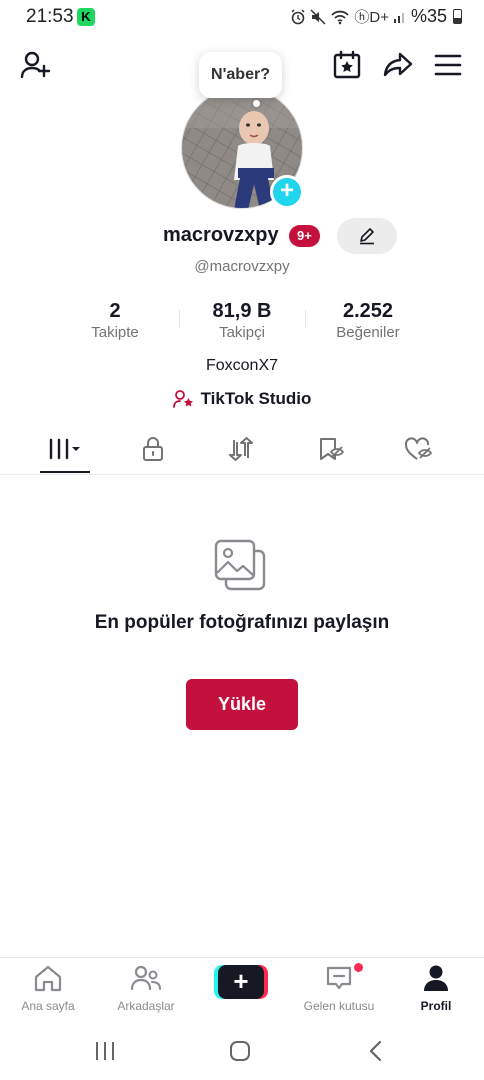 Image resolution: width=484 pixels, height=1080 pixels. I want to click on photos-icon, so click(241, 568).